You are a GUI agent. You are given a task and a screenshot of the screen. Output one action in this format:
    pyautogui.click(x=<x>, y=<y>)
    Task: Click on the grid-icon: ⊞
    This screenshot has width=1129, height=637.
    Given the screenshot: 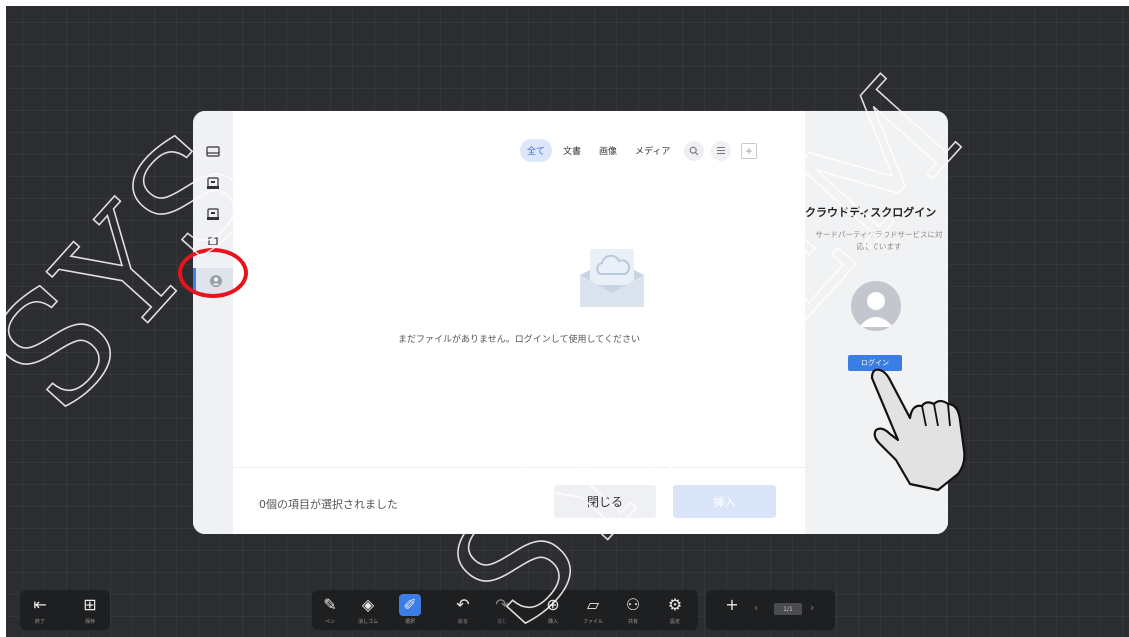 What is the action you would take?
    pyautogui.click(x=90, y=604)
    